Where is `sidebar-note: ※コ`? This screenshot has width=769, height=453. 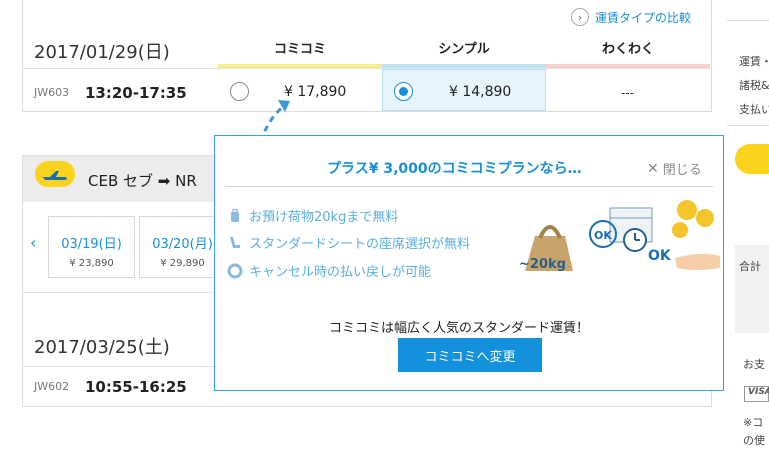 sidebar-note: ※コ is located at coordinates (753, 422).